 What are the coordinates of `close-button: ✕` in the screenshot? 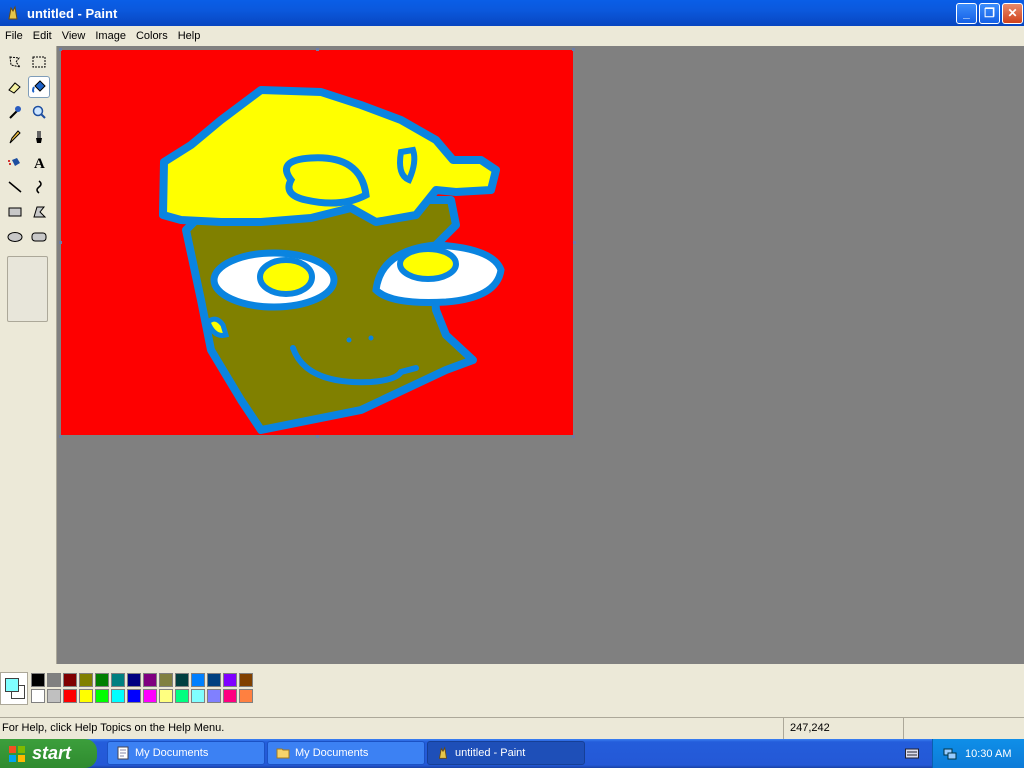 It's located at (1012, 13).